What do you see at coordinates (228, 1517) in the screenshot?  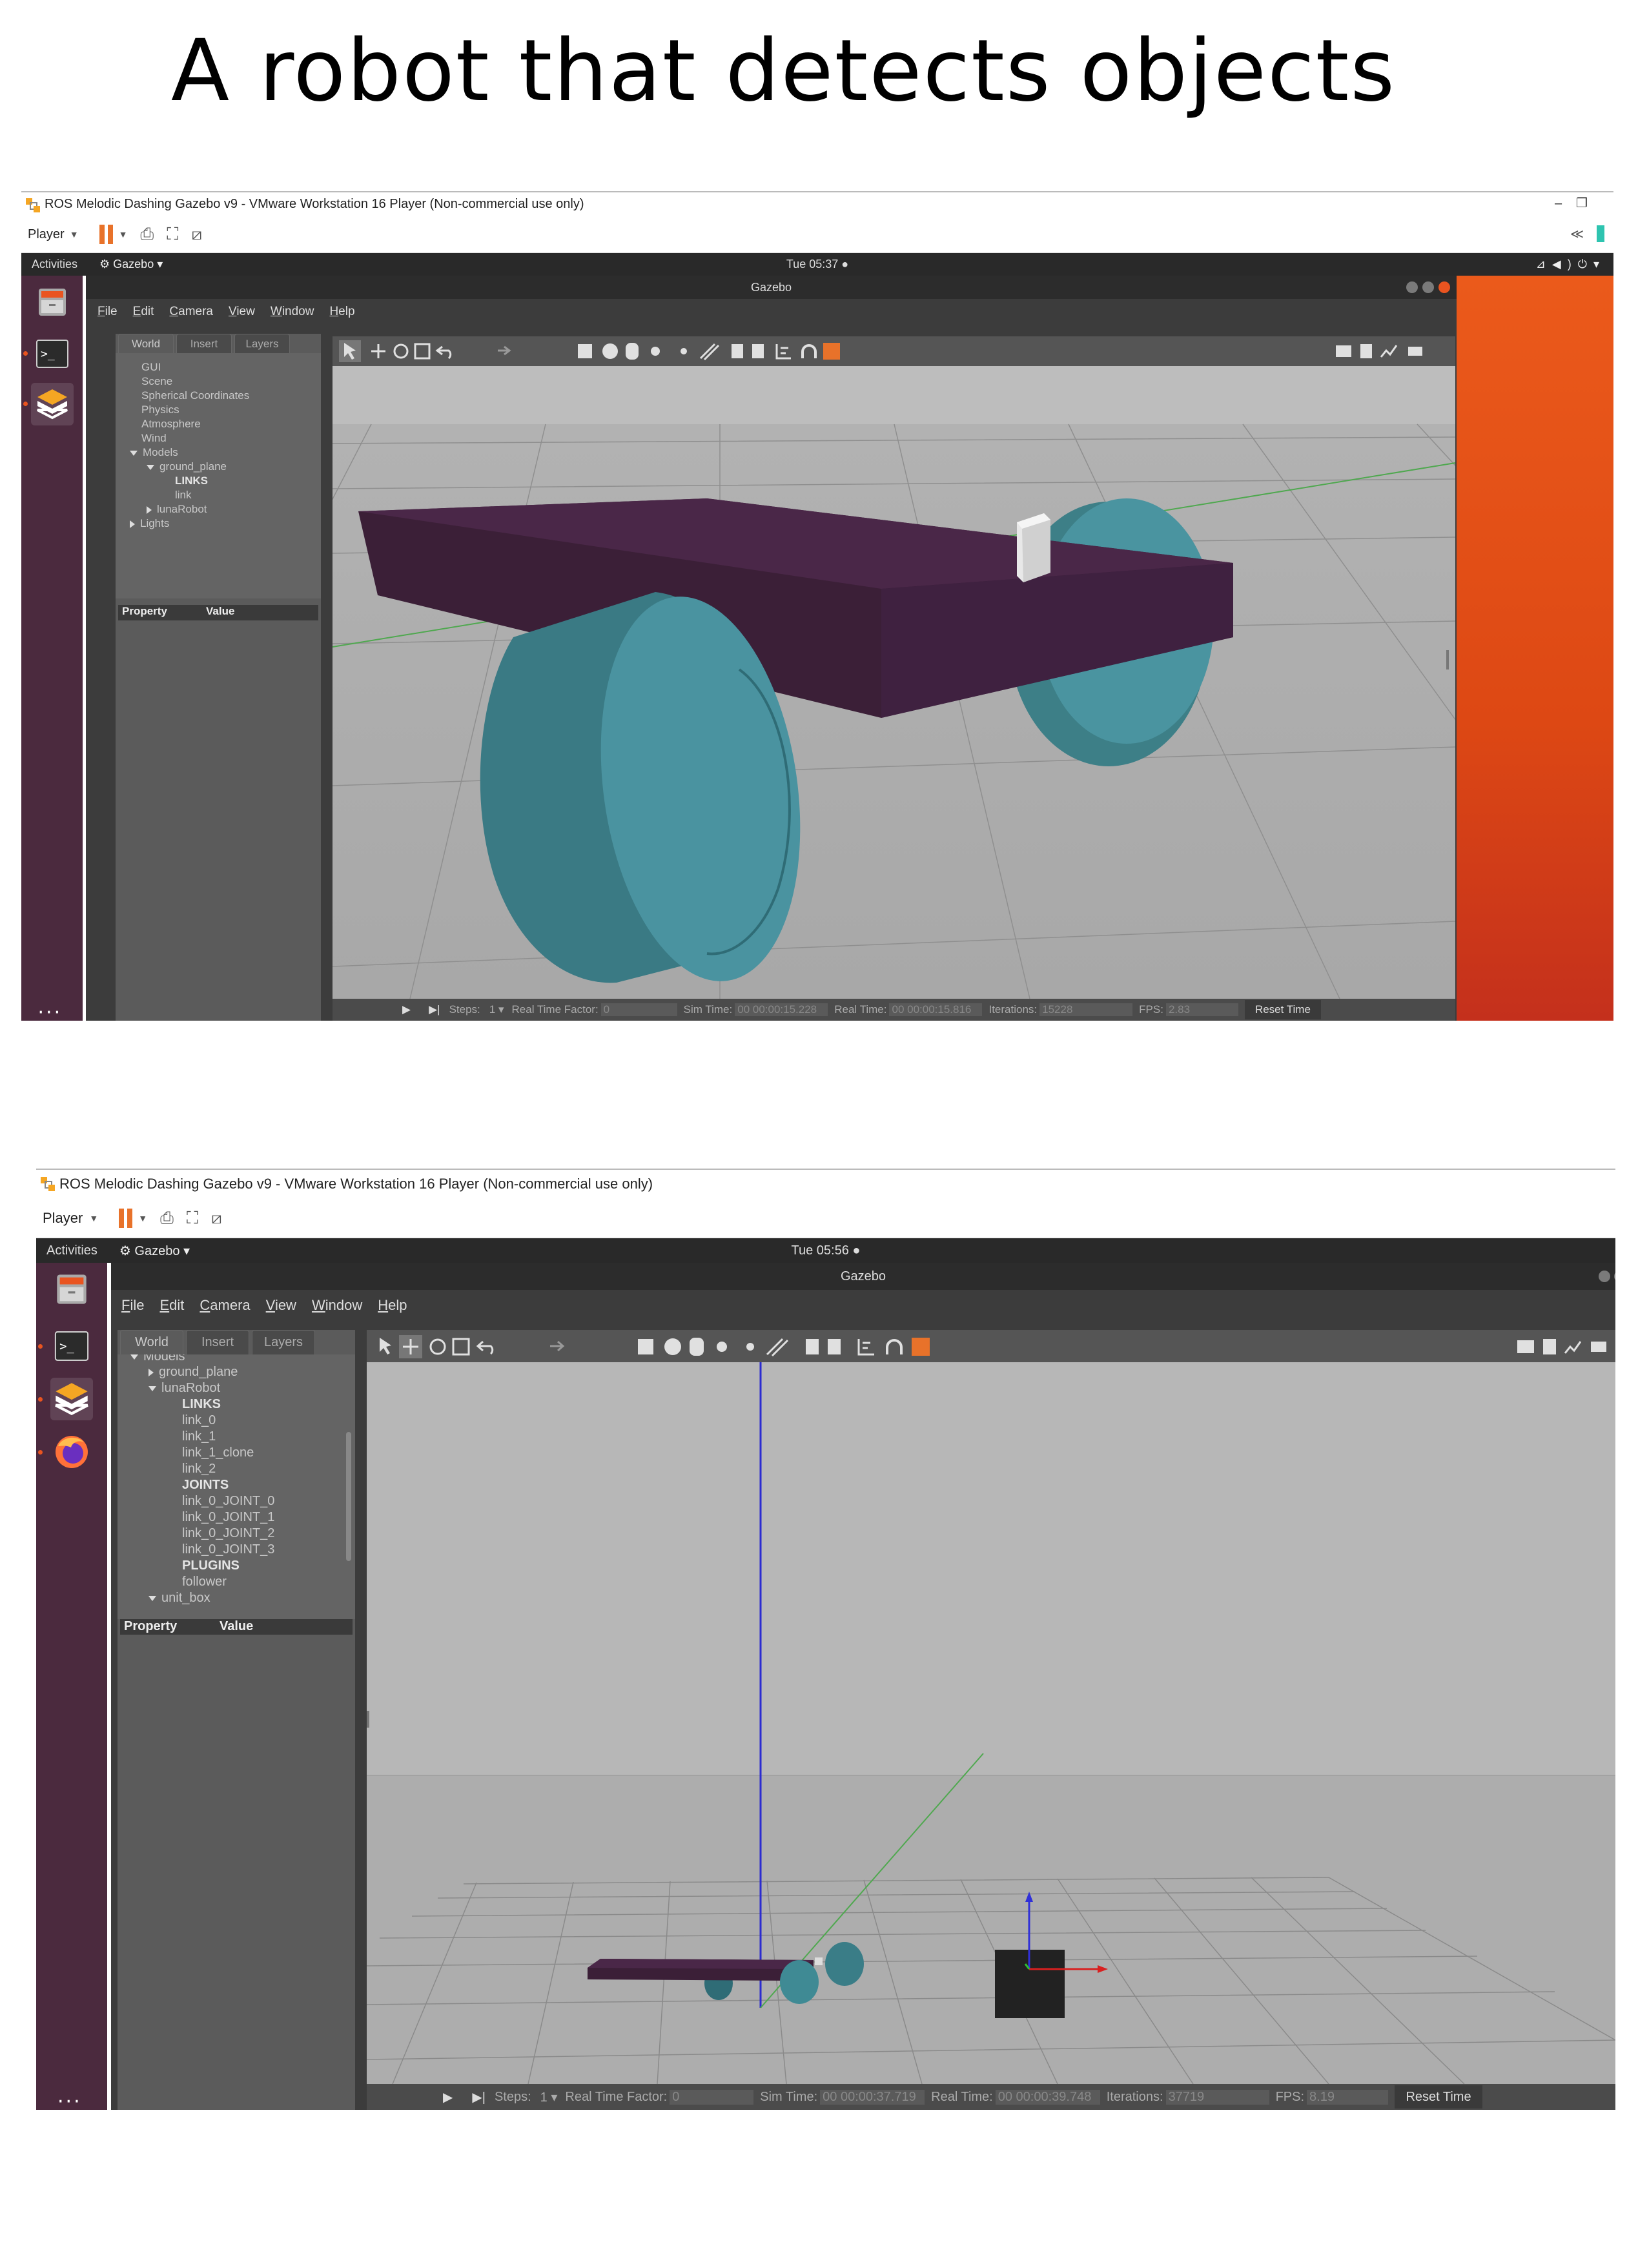 I see `tree-item-joint-1: link_0_JOINT_1` at bounding box center [228, 1517].